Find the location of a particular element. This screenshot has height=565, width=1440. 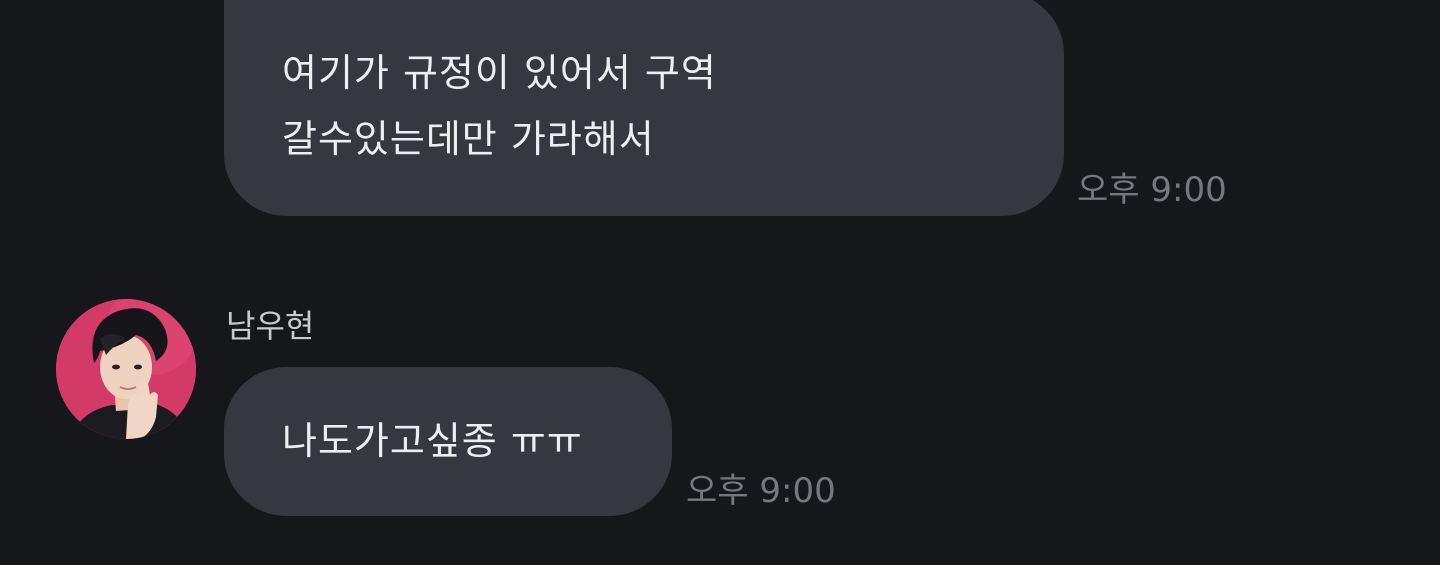

profile-photo-avatar-icon is located at coordinates (126, 369).